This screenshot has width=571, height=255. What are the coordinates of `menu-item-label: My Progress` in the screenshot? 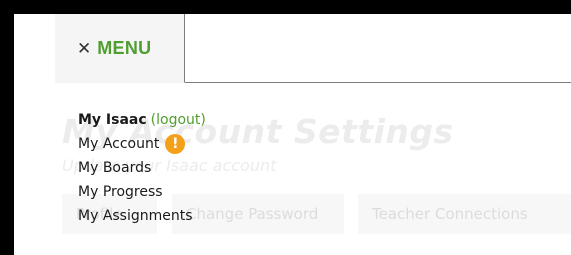 It's located at (120, 192).